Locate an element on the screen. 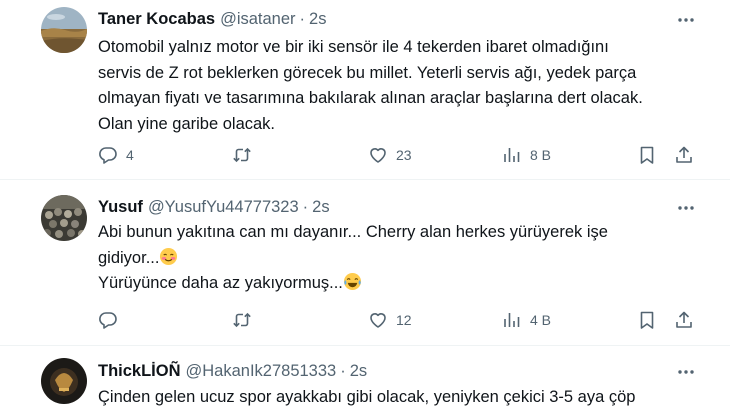 The height and width of the screenshot is (420, 730). reply-button is located at coordinates (112, 320).